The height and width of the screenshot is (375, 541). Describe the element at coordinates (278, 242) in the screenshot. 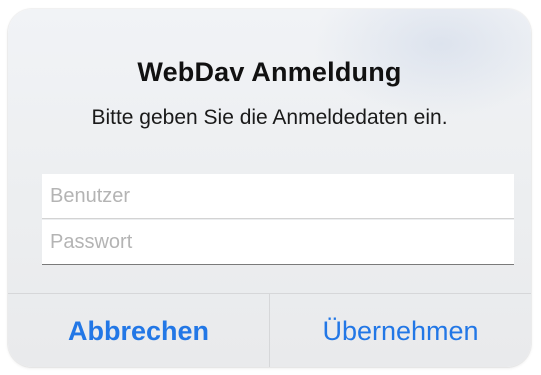

I see `password-field` at that location.